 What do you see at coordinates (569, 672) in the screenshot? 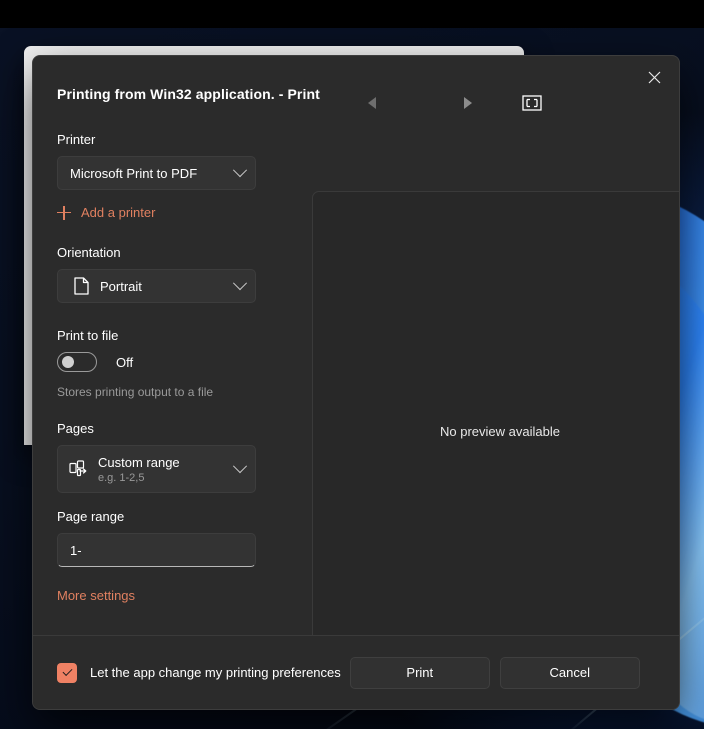
I see `cancel-button: Cancel` at bounding box center [569, 672].